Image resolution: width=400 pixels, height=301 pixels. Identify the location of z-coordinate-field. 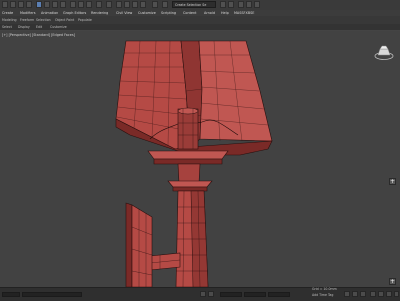
(279, 294).